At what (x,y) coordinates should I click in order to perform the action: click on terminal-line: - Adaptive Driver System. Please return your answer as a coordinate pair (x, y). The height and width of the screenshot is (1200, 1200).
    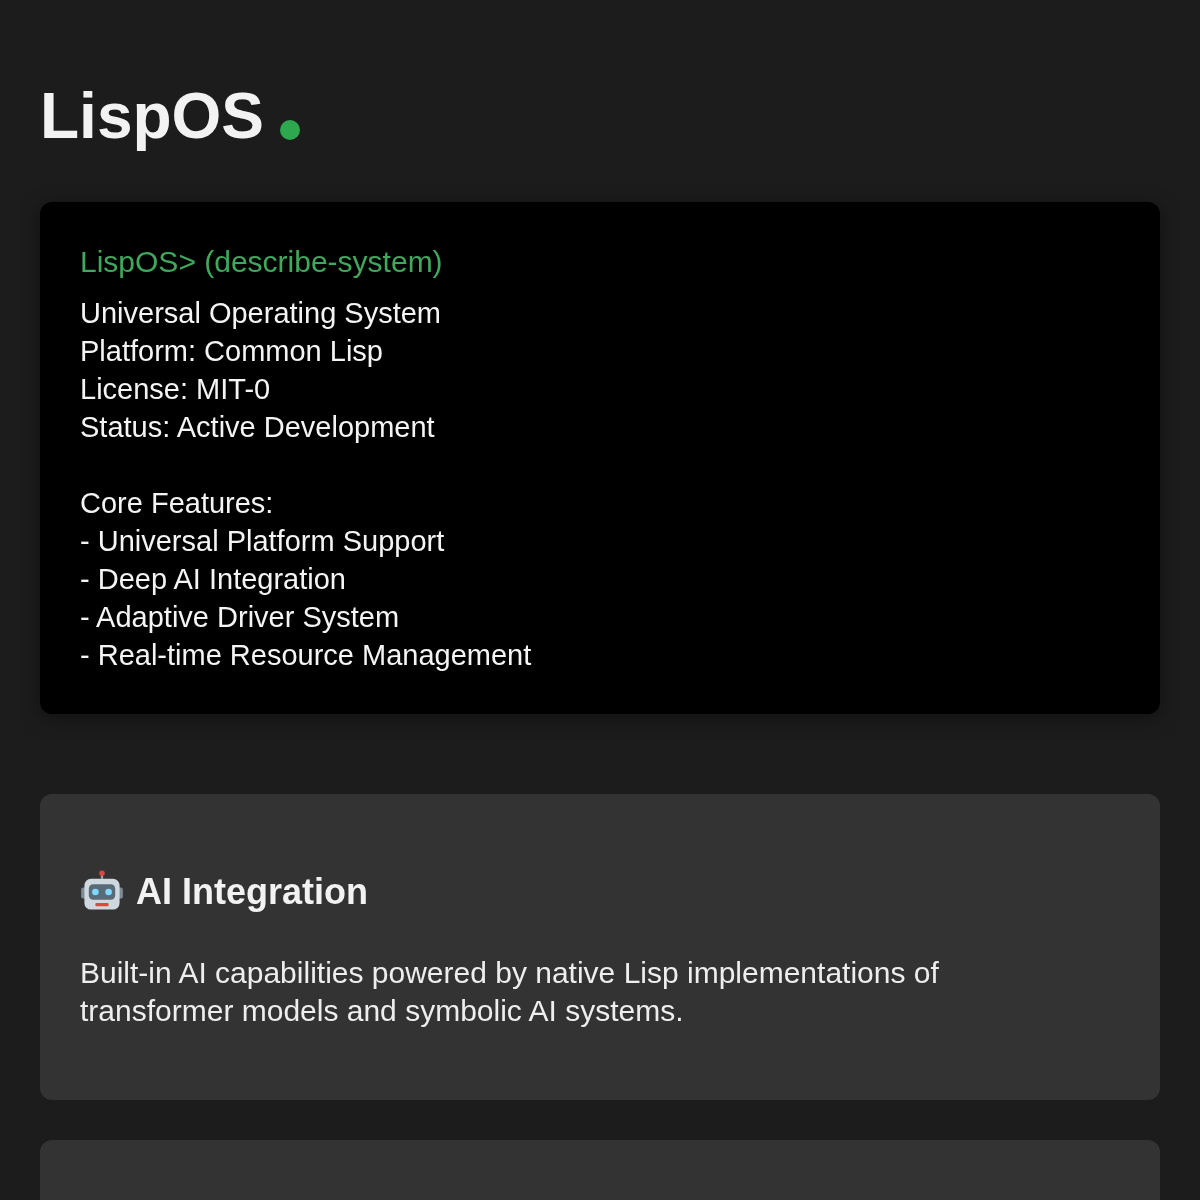
    Looking at the image, I should click on (240, 617).